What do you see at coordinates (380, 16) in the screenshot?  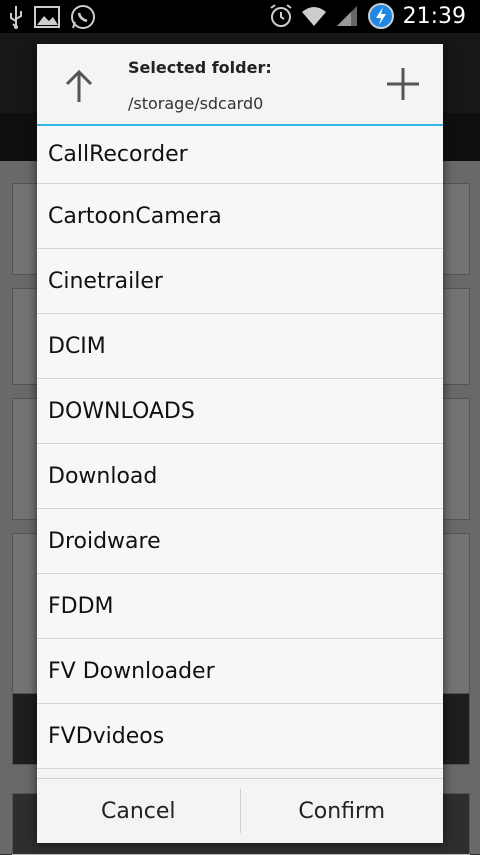 I see `battery-charging-icon` at bounding box center [380, 16].